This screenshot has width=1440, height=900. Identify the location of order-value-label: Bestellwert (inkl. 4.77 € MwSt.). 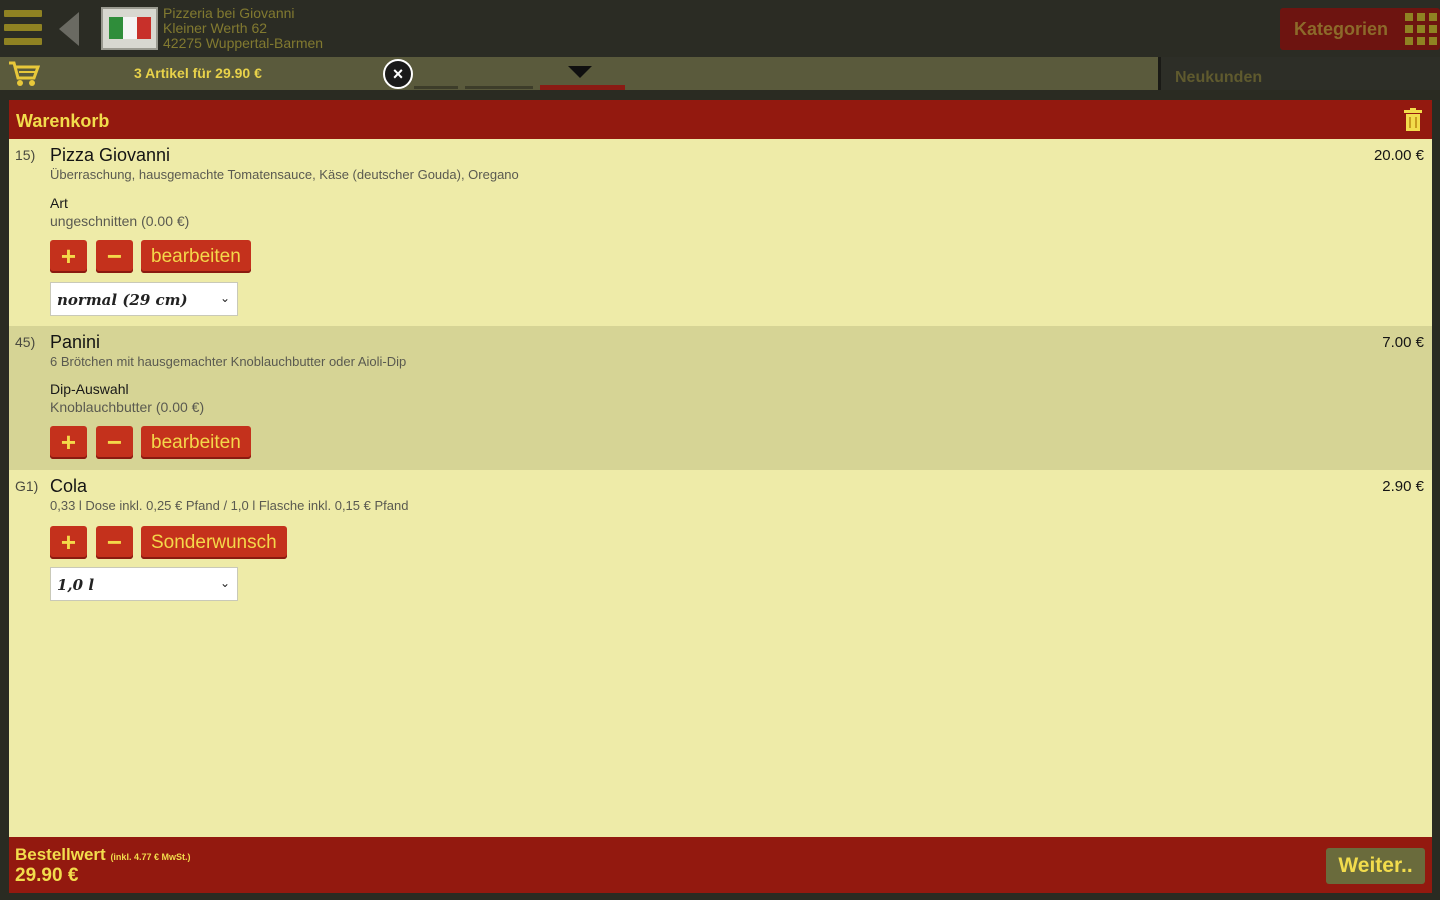
(102, 855).